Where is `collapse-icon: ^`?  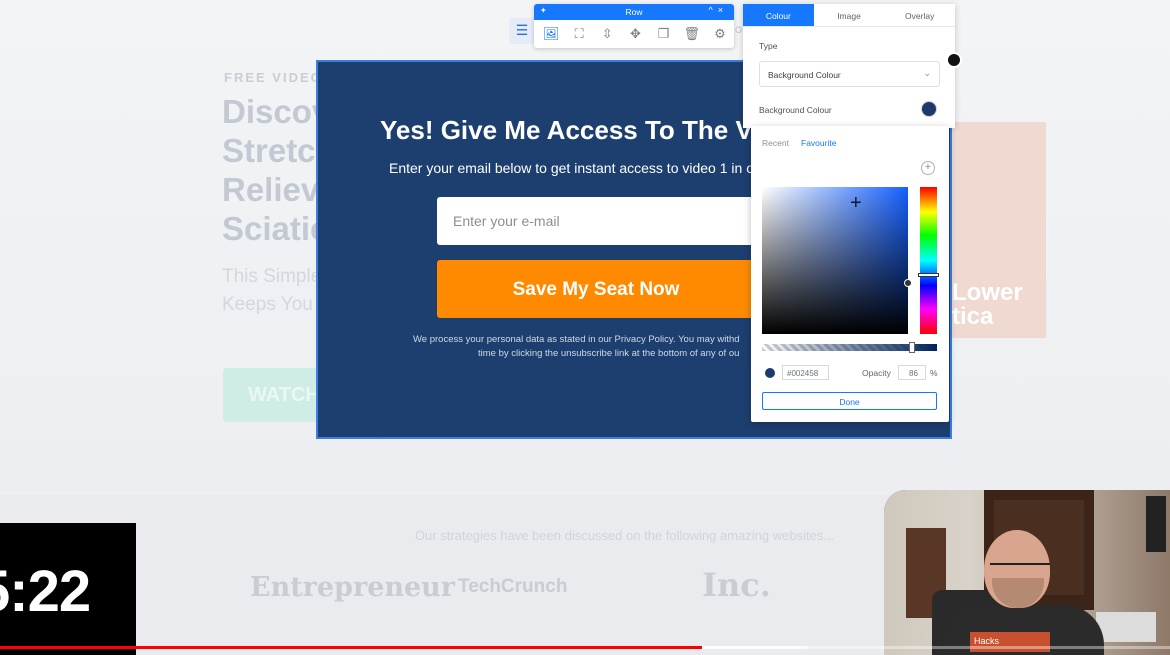
collapse-icon: ^ is located at coordinates (713, 10).